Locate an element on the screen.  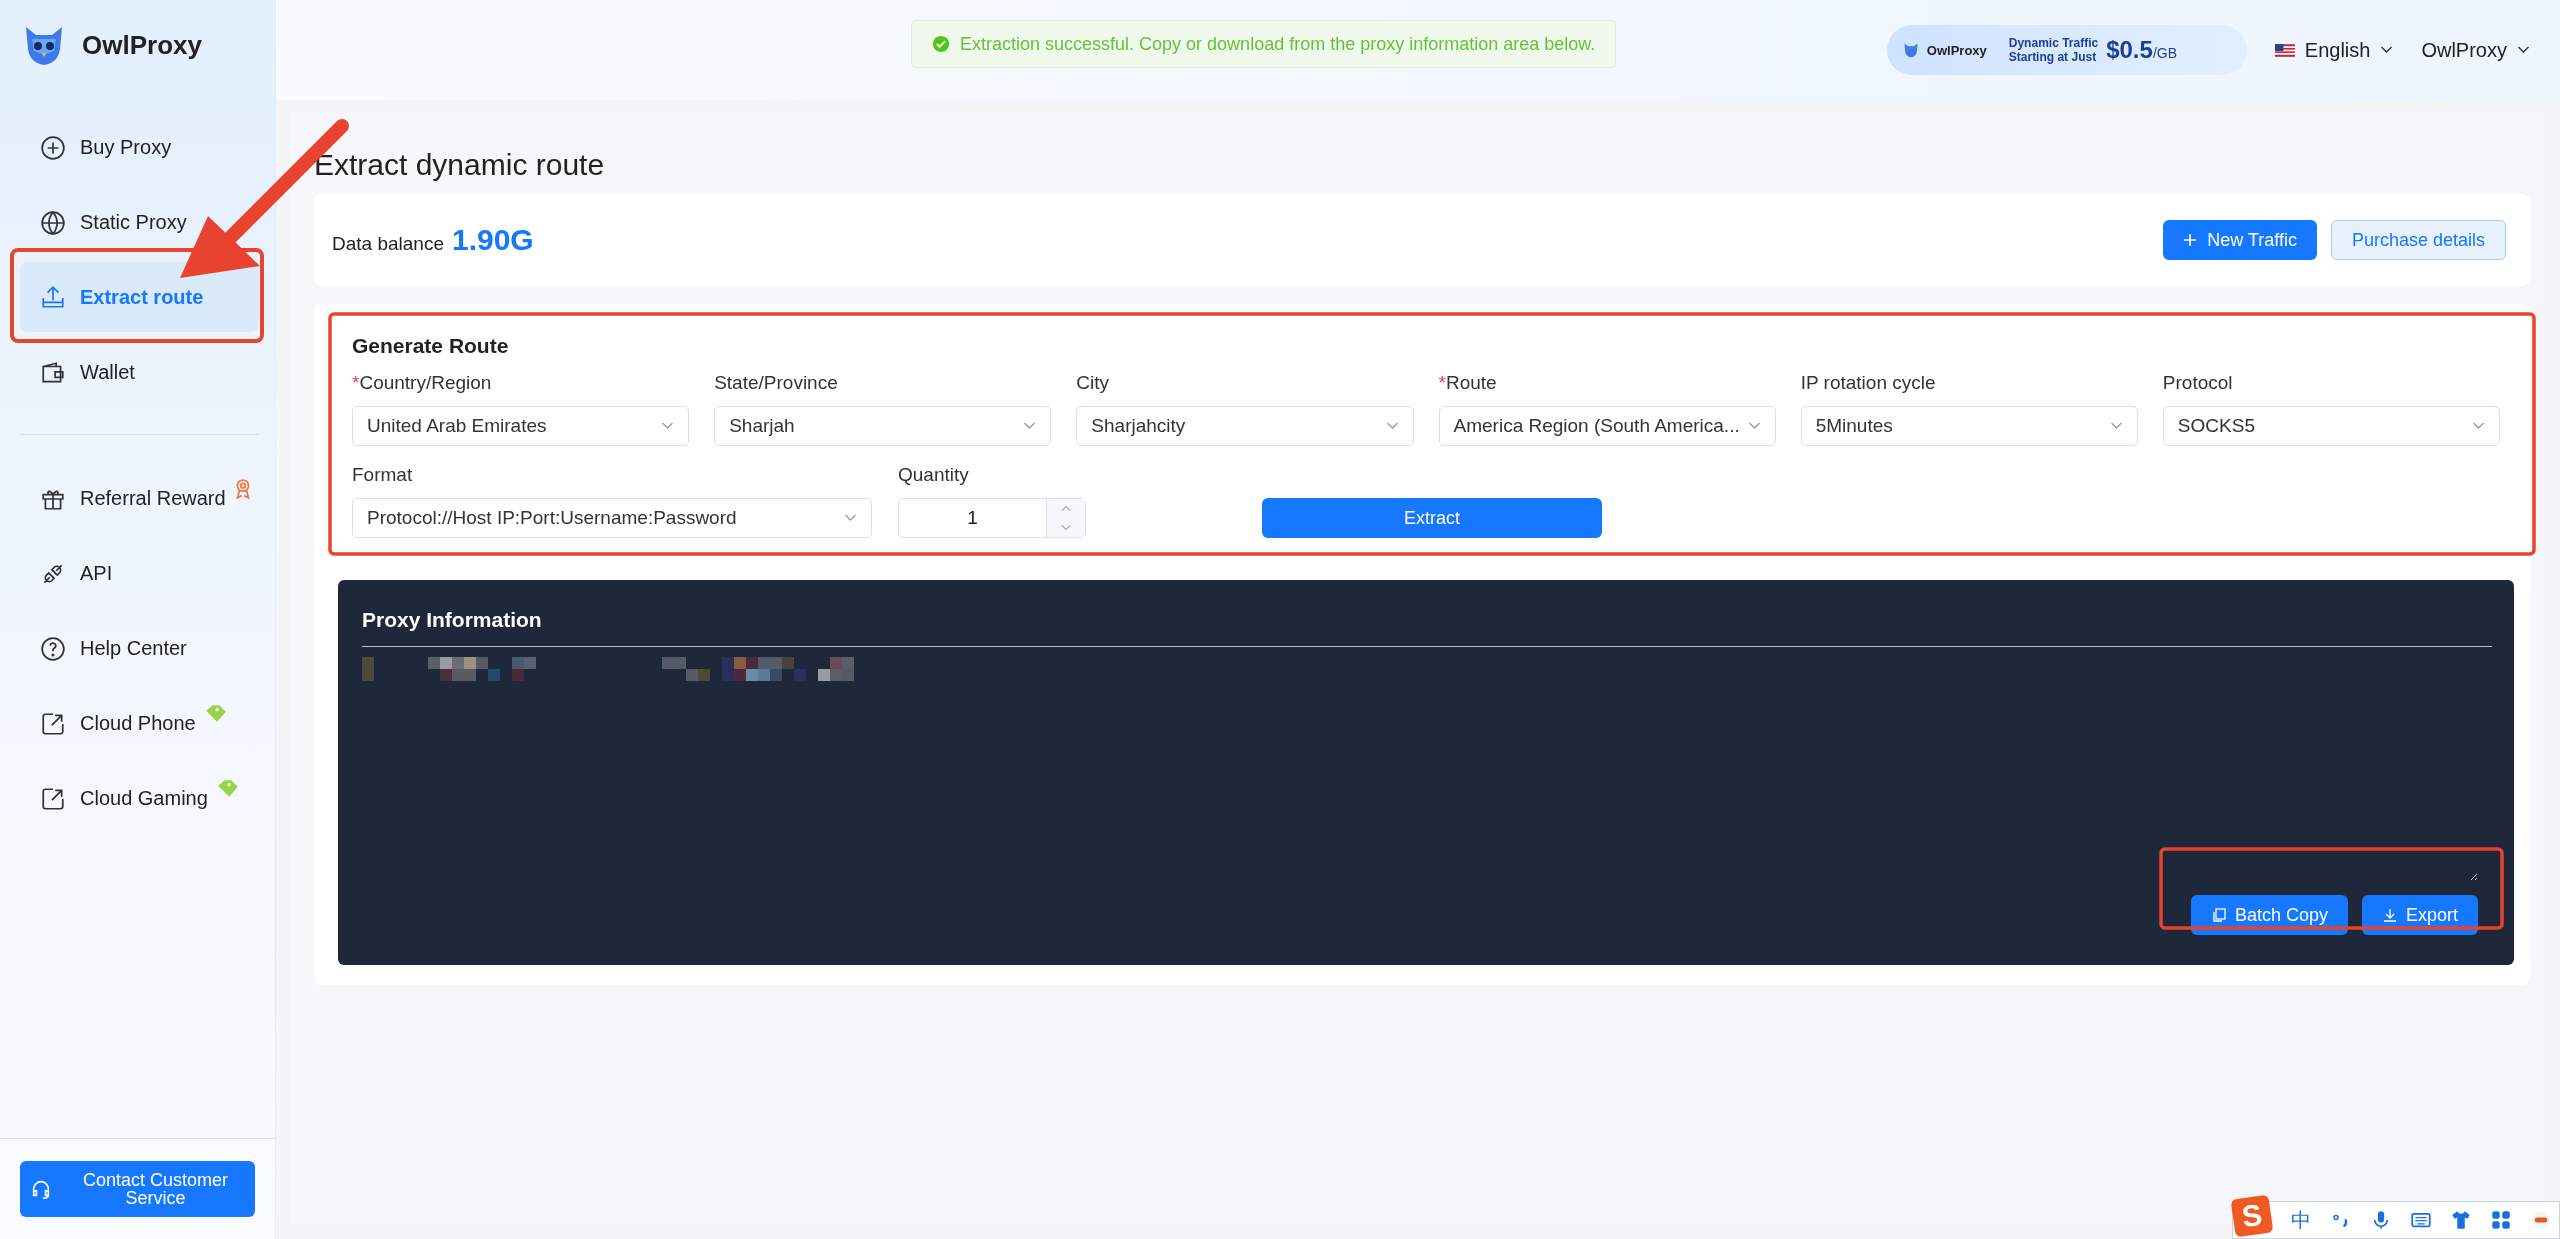
batch-copy-button: Batch Copy is located at coordinates (2269, 915).